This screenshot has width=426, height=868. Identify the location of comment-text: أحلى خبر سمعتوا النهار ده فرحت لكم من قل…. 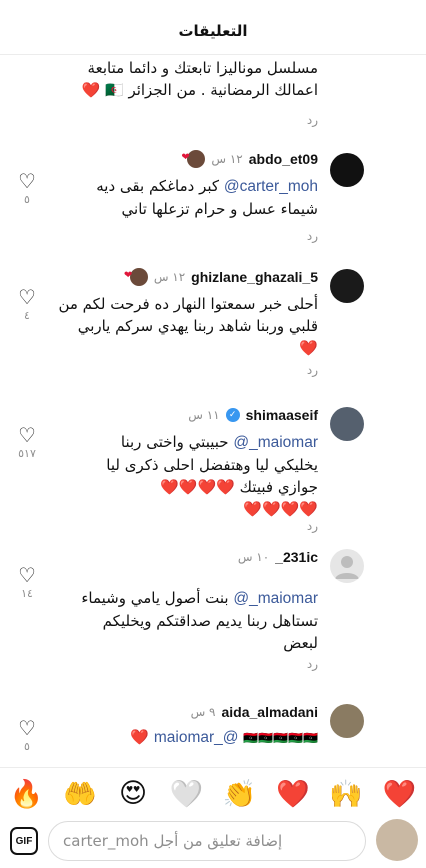
(188, 326).